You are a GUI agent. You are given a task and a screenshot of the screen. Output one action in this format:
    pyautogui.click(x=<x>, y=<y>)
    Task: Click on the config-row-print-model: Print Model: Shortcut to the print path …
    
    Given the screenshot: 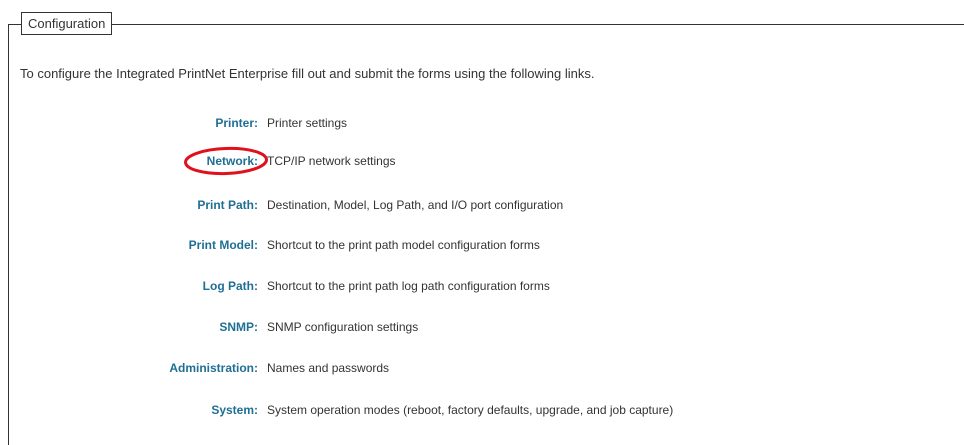 What is the action you would take?
    pyautogui.click(x=482, y=245)
    